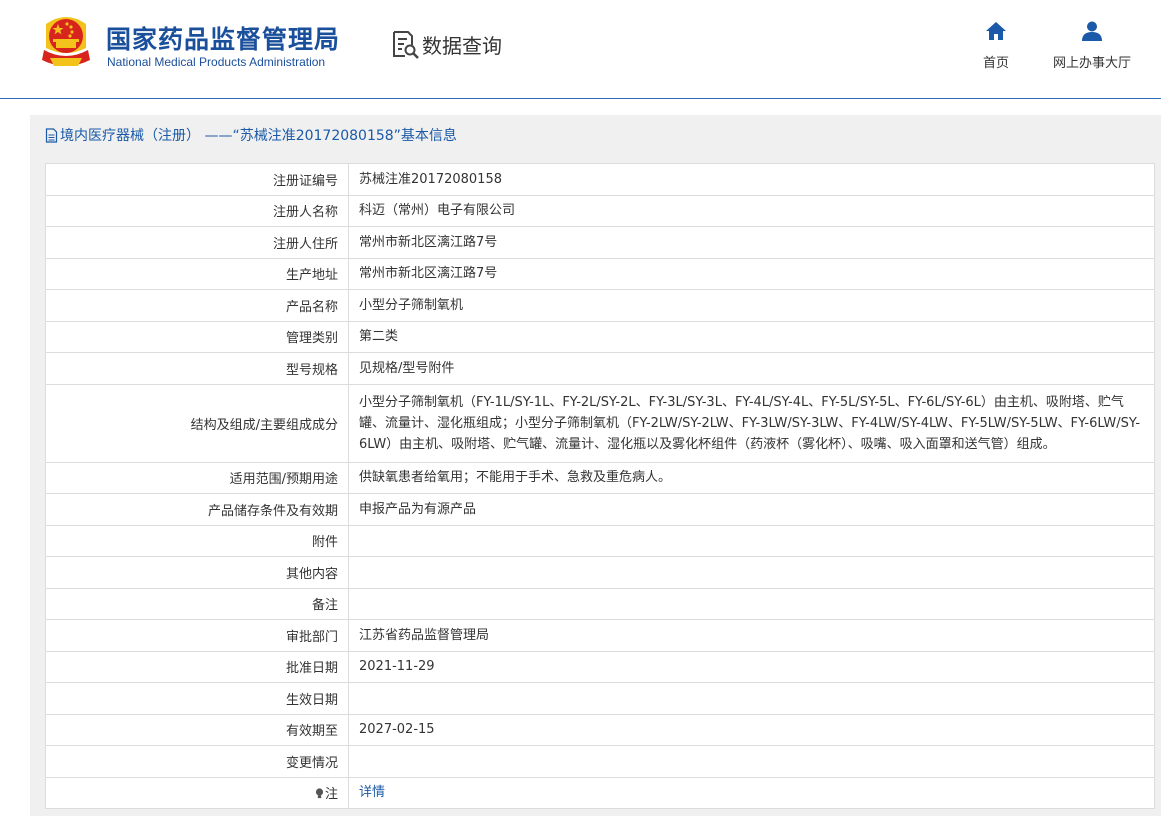 The height and width of the screenshot is (816, 1161). Describe the element at coordinates (258, 136) in the screenshot. I see `panel-title-text: 境内医疗器械（注册） ——“苏械注准20172080158”基本信息` at that location.